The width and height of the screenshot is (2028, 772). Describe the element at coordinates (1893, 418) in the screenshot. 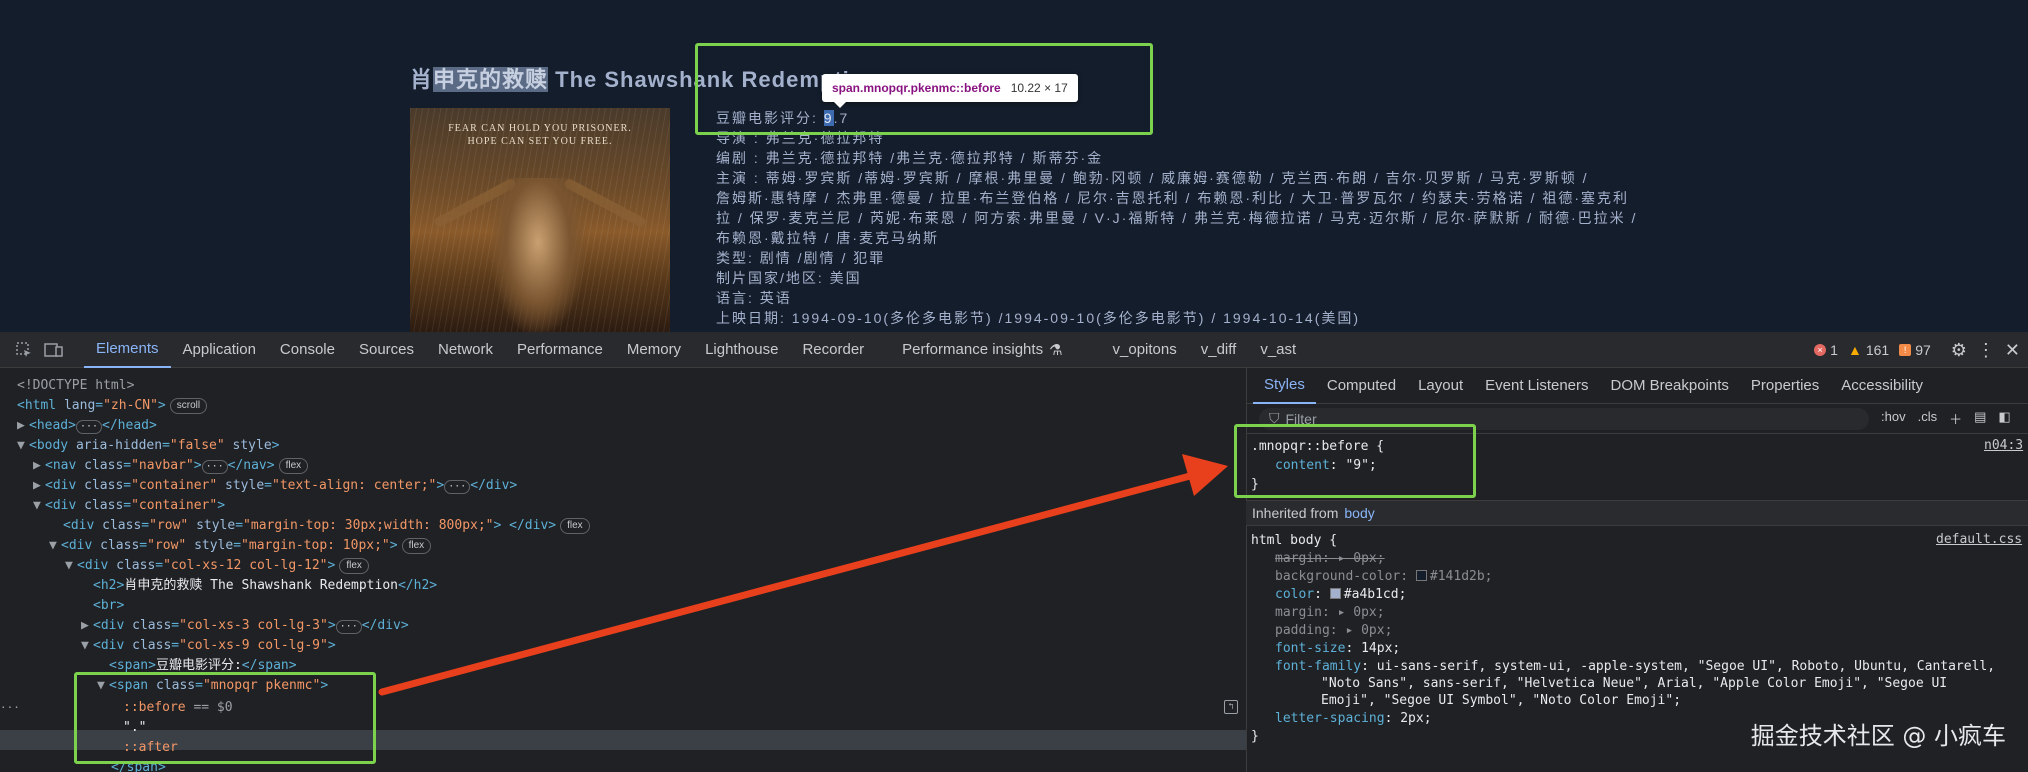

I see `hov-toggle: :hov` at that location.